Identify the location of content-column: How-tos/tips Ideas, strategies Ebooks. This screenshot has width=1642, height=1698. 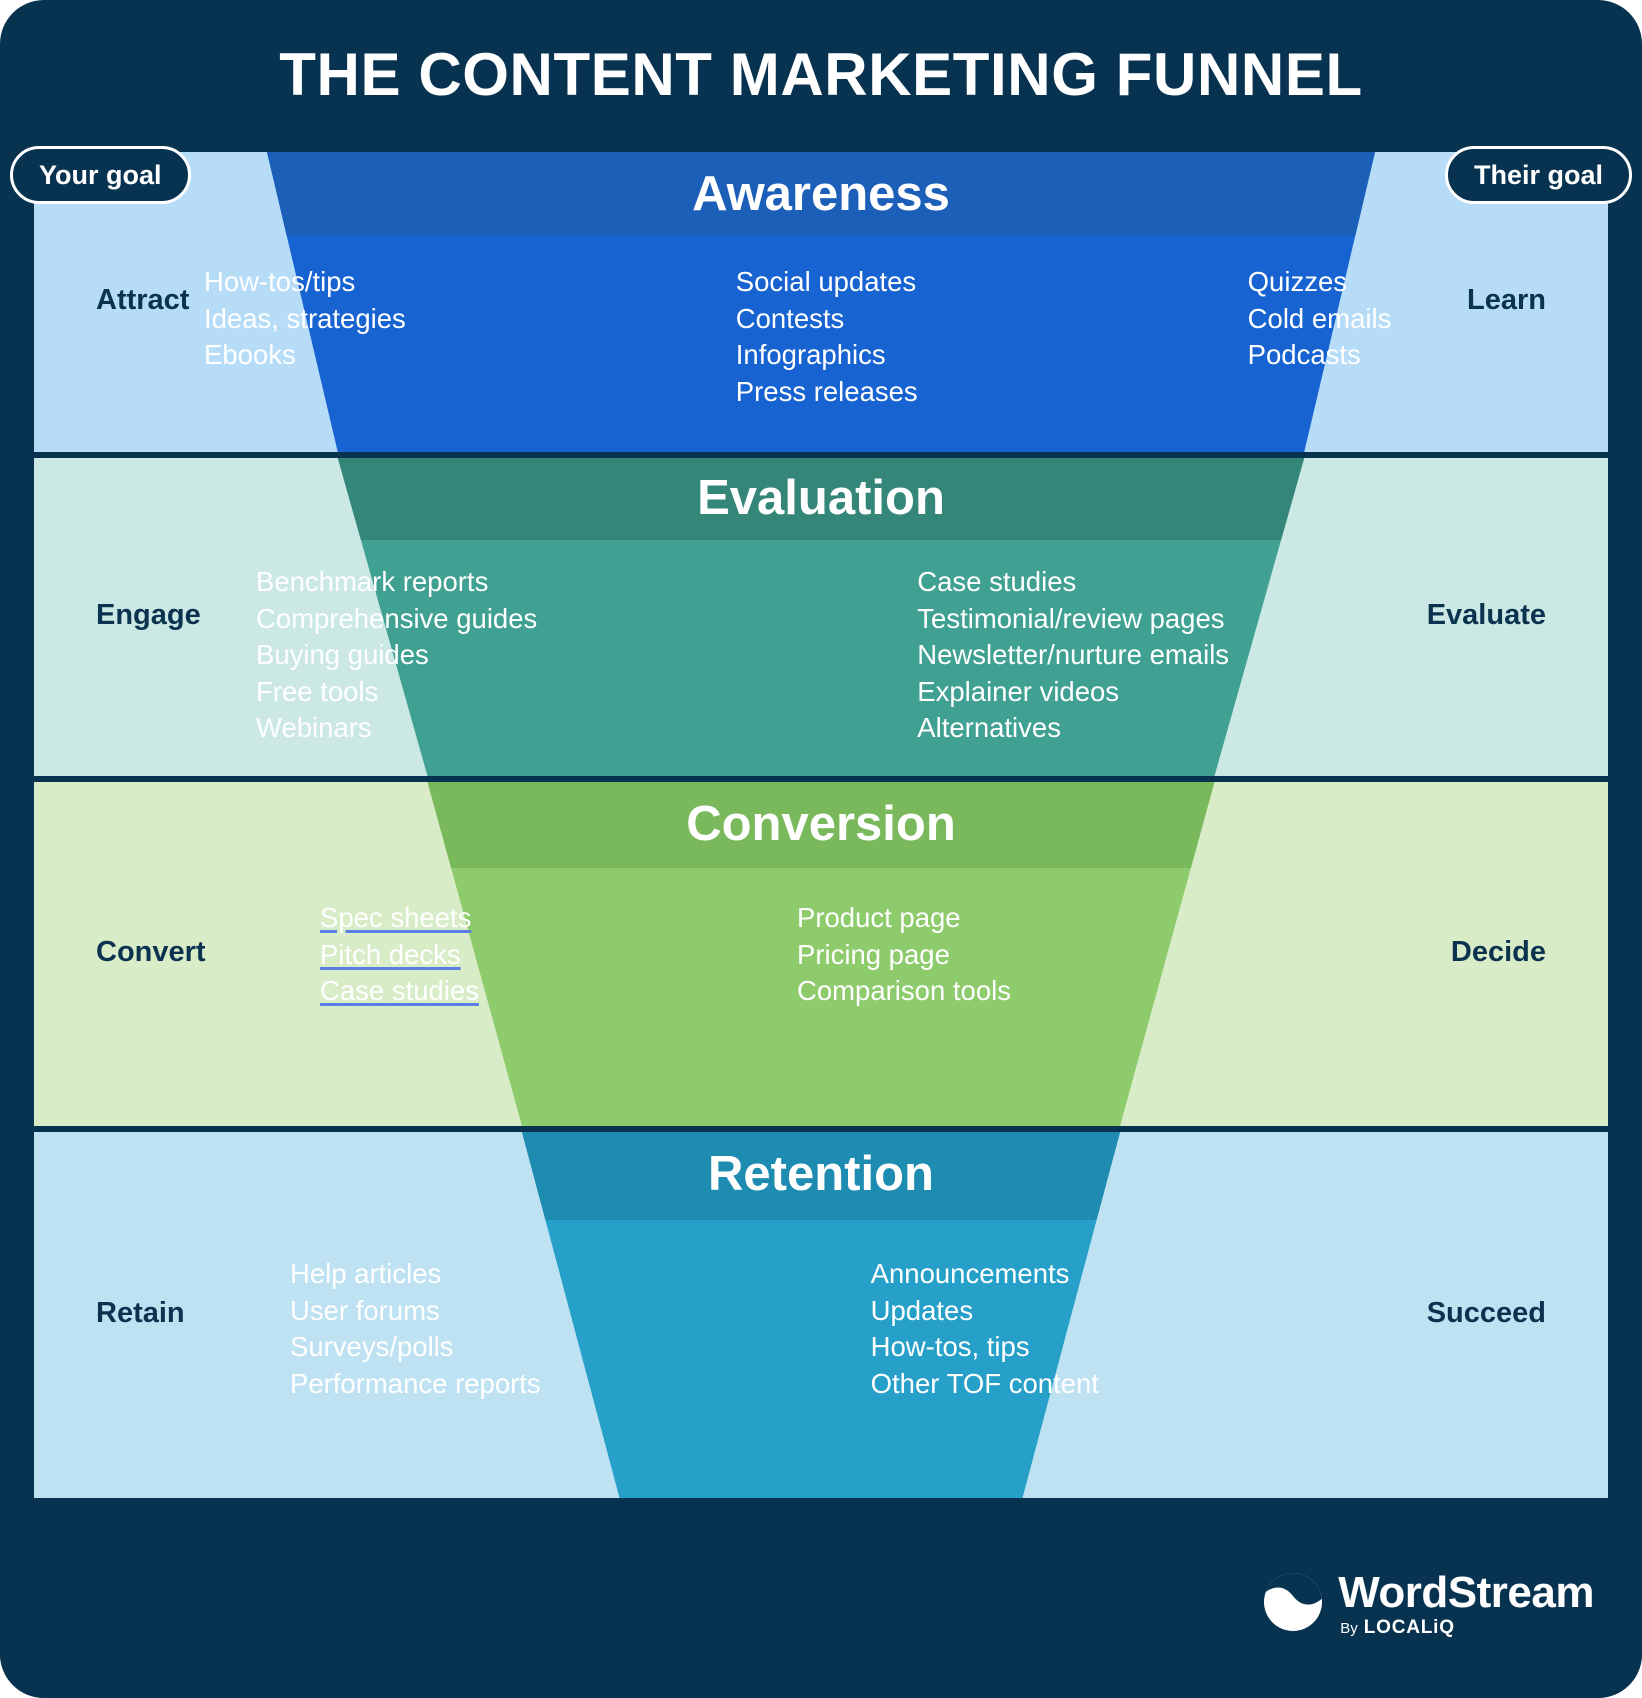
(305, 337).